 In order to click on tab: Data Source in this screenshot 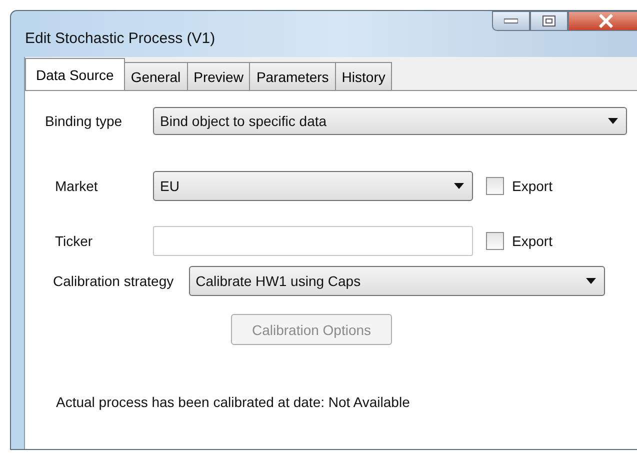, I will do `click(75, 74)`.